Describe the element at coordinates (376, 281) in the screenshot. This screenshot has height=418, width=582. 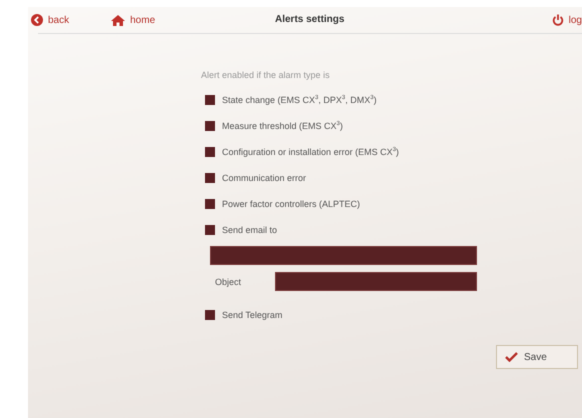
I see `object-field` at that location.